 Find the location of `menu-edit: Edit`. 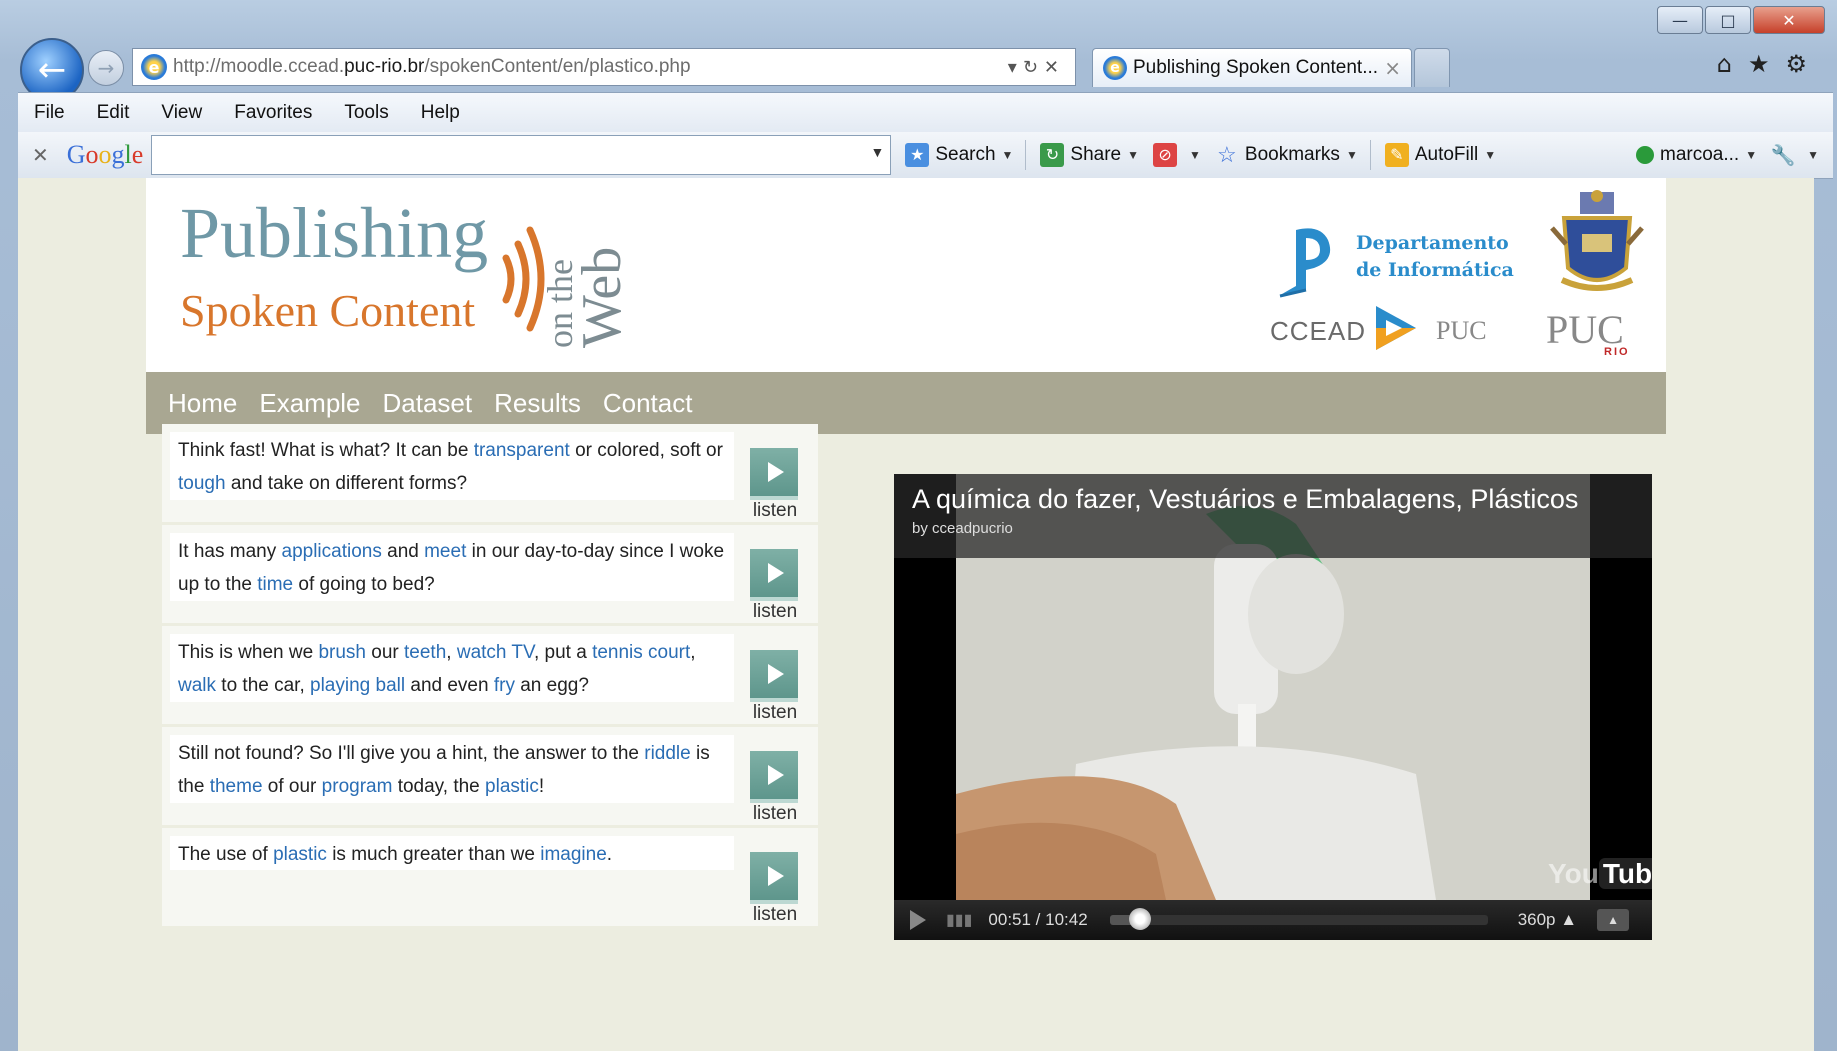

menu-edit: Edit is located at coordinates (113, 113).